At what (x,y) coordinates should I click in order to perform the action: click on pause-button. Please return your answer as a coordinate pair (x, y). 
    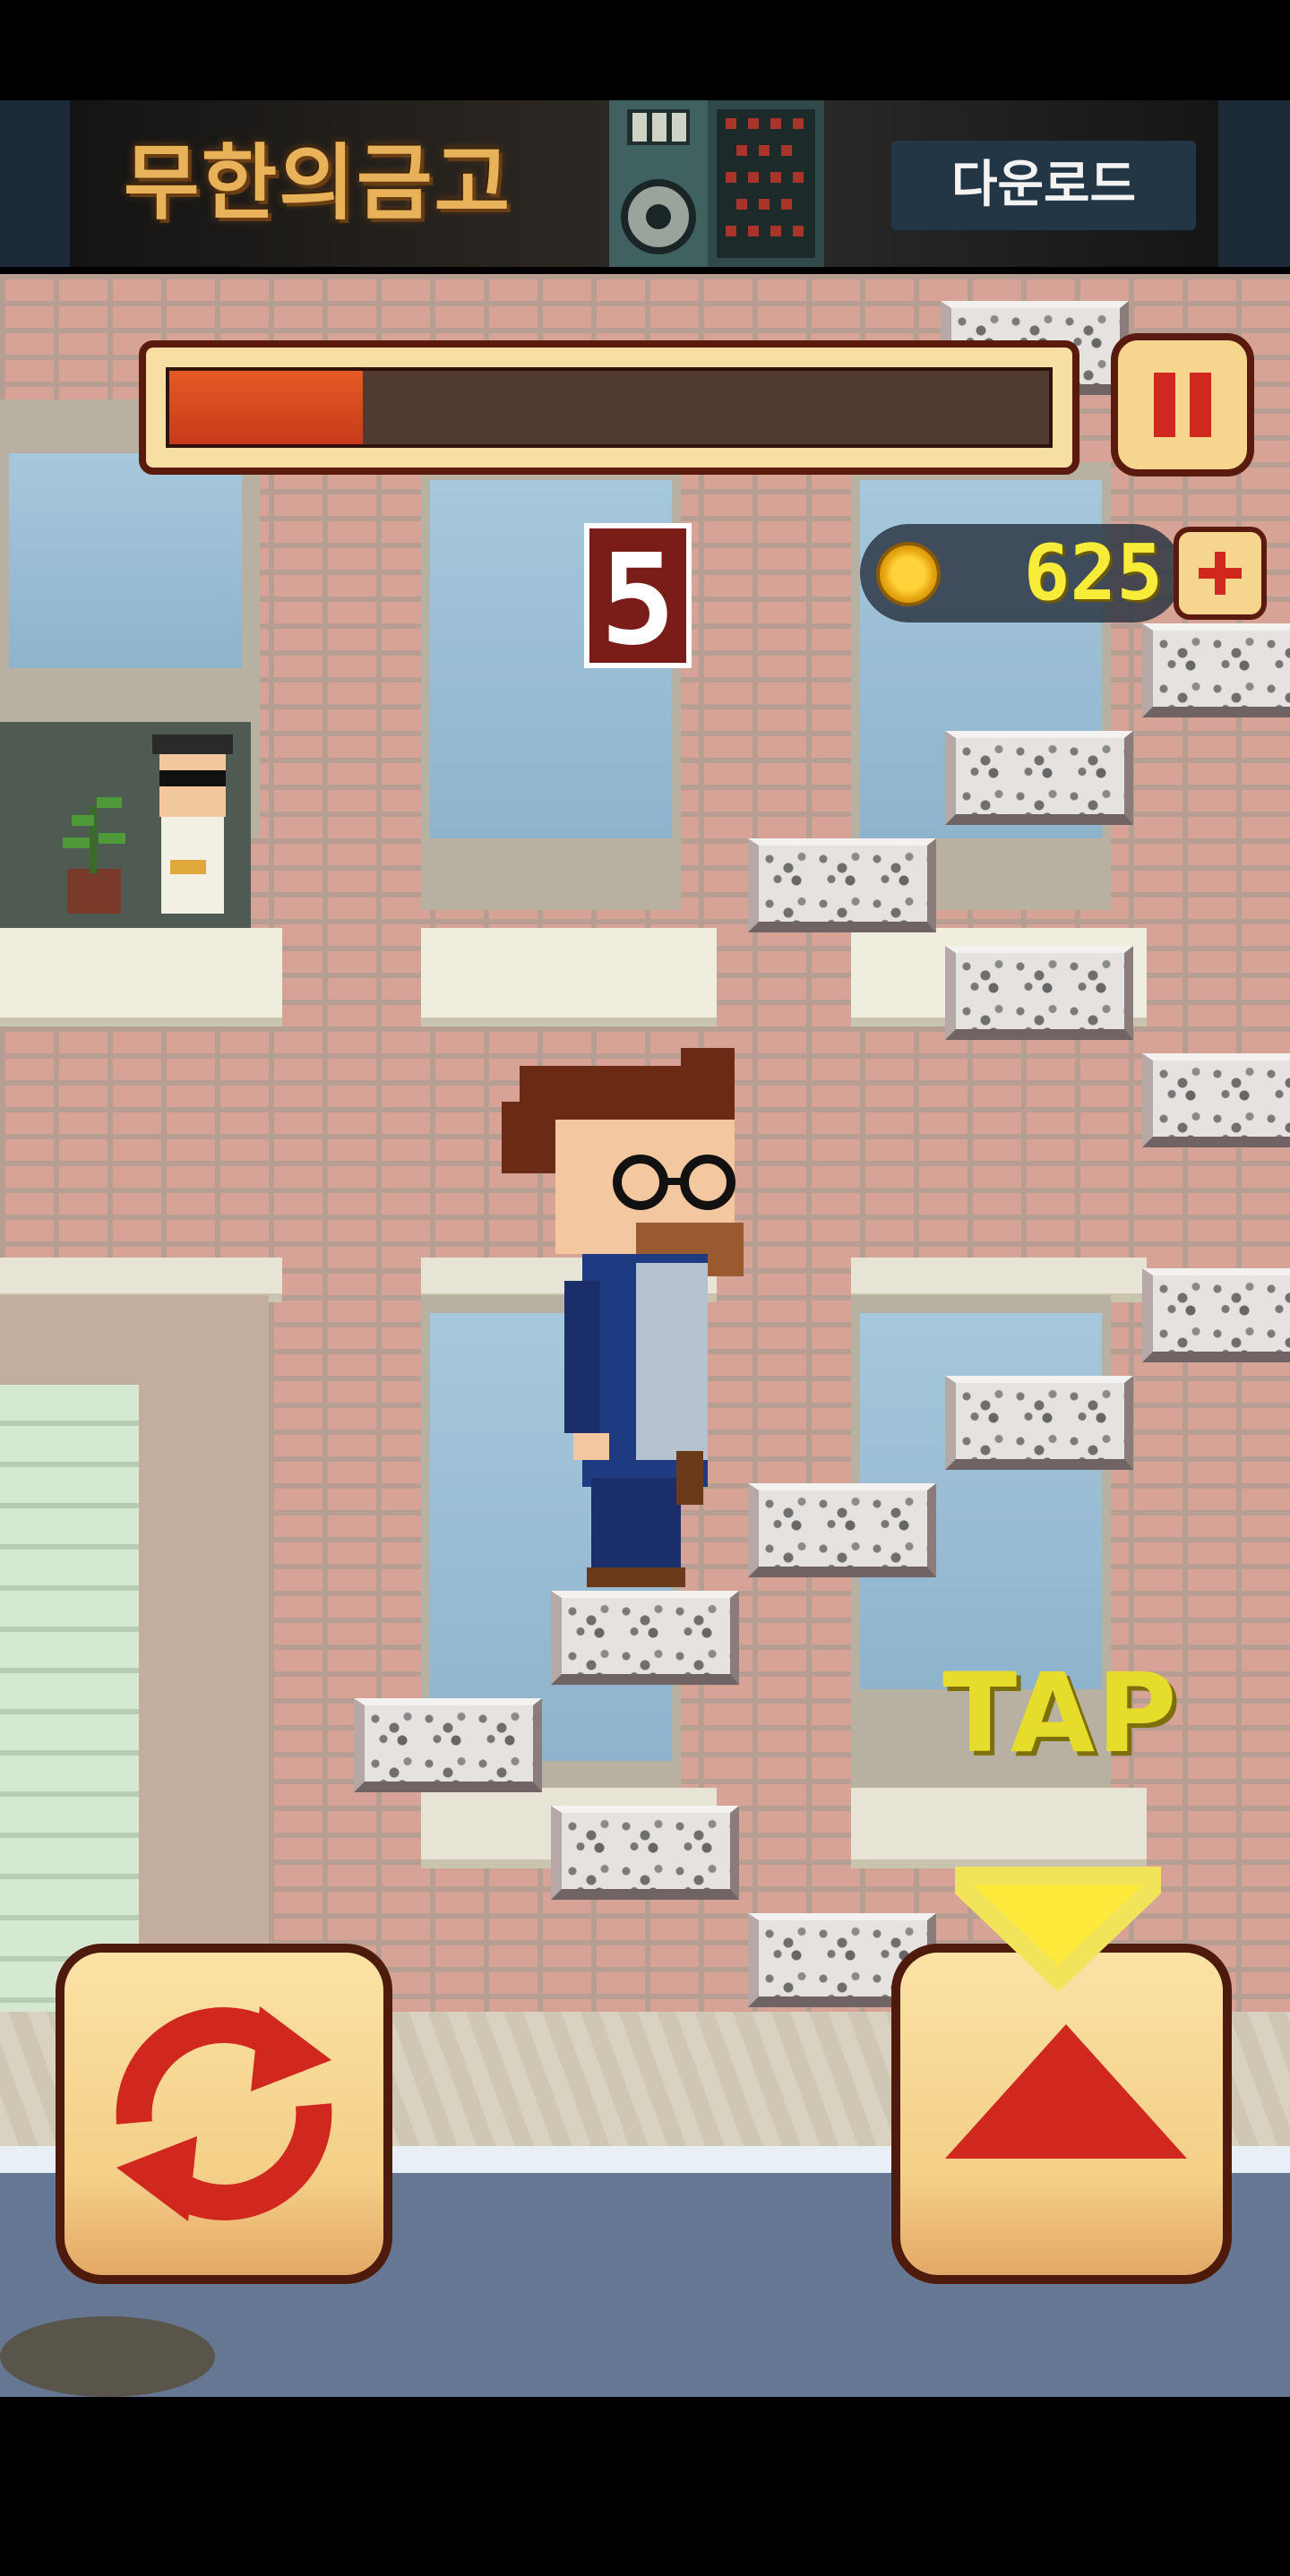
    Looking at the image, I should click on (1182, 405).